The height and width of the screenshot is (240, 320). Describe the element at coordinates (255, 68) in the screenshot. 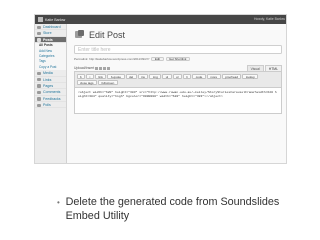

I see `tab-visual: Visual` at that location.